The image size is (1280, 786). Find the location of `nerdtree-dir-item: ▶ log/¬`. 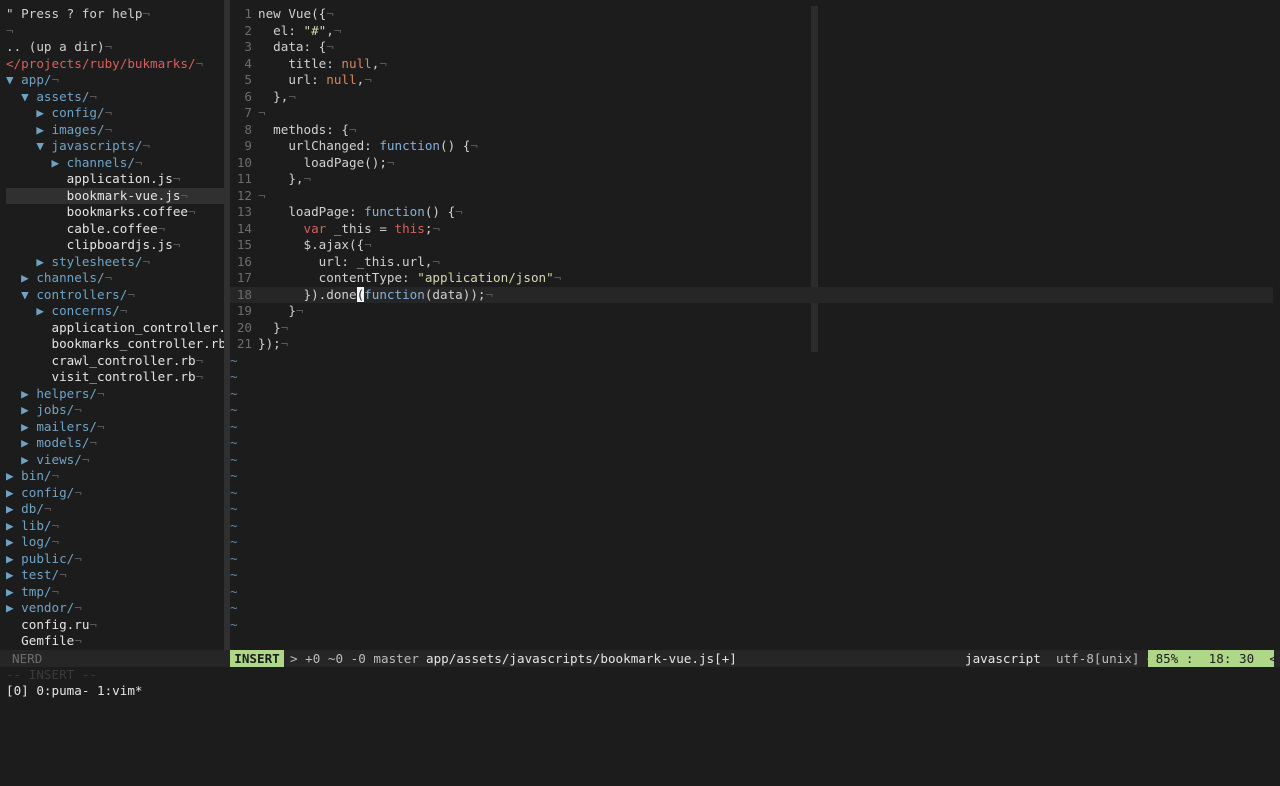

nerdtree-dir-item: ▶ log/¬ is located at coordinates (32, 542).